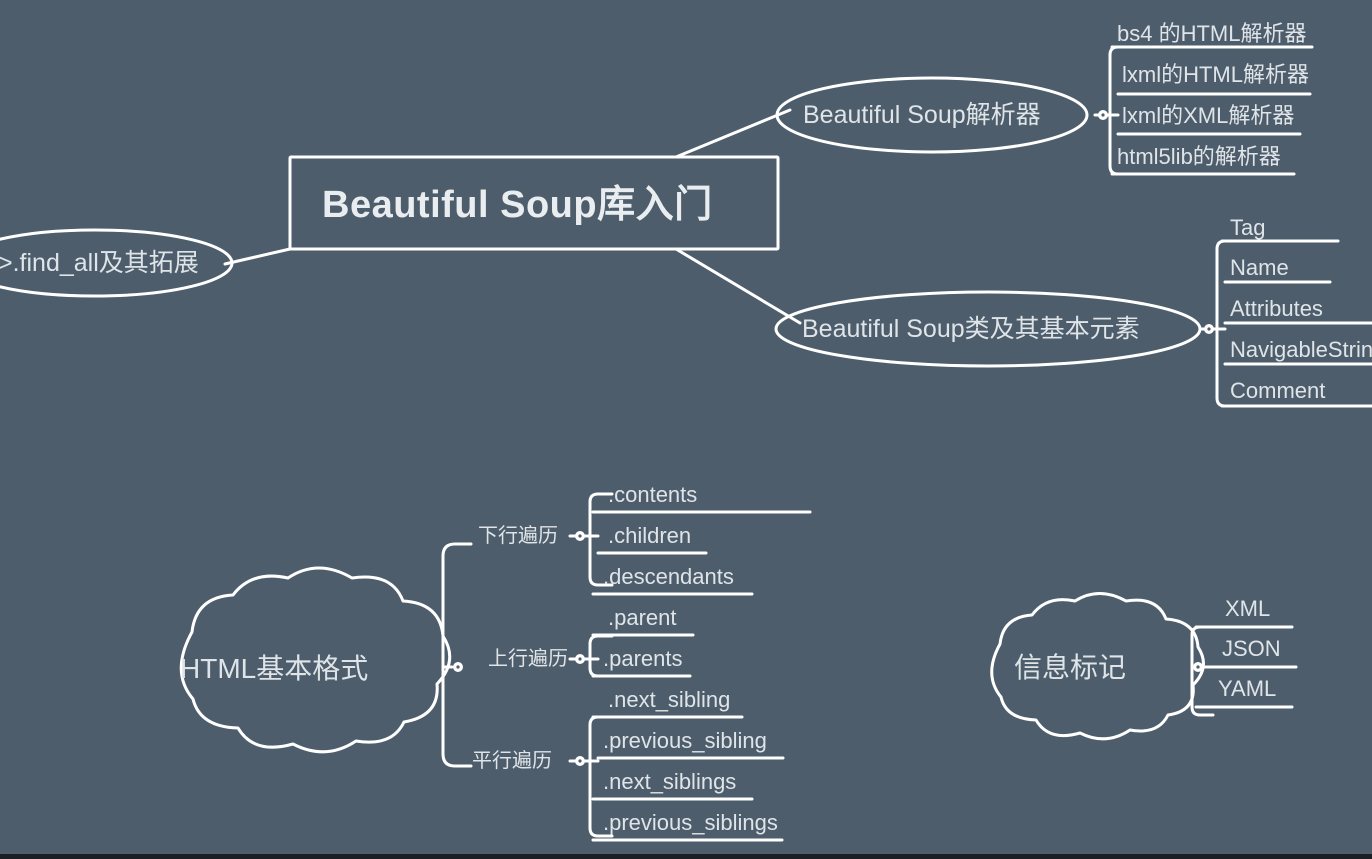  I want to click on soup-element-2: Attributes, so click(1276, 308).